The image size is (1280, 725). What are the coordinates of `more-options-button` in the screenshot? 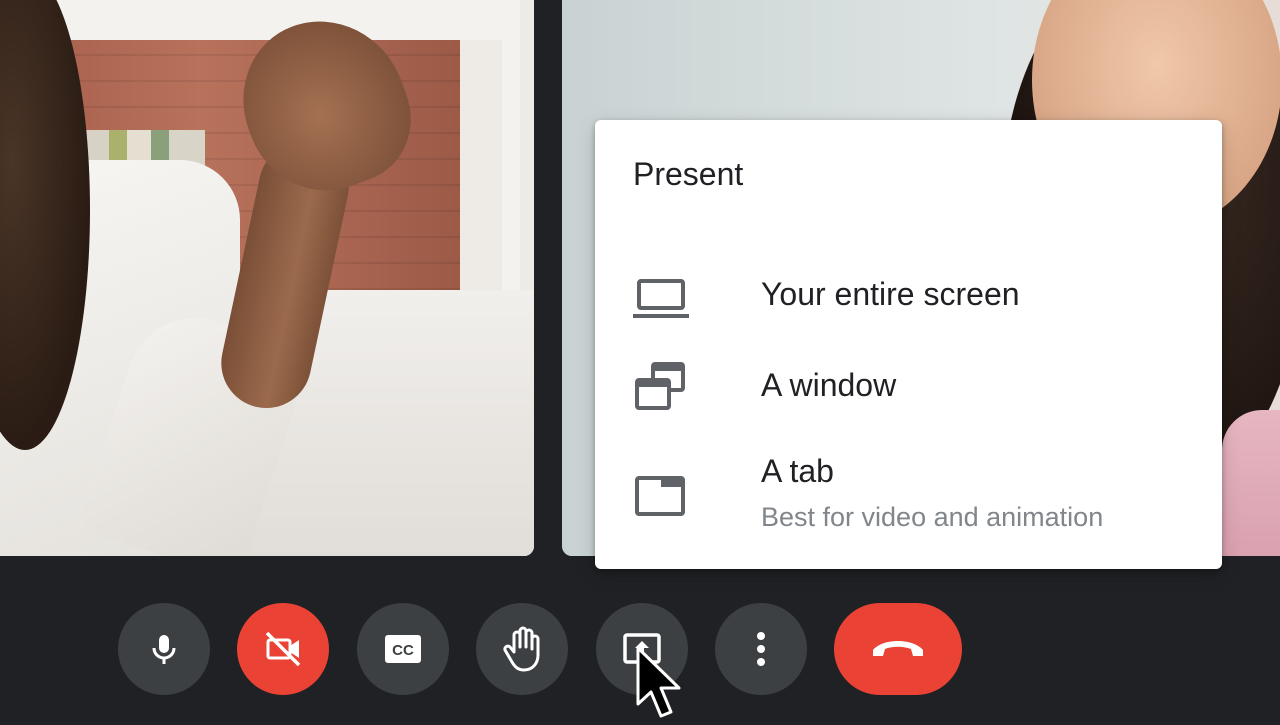 It's located at (761, 649).